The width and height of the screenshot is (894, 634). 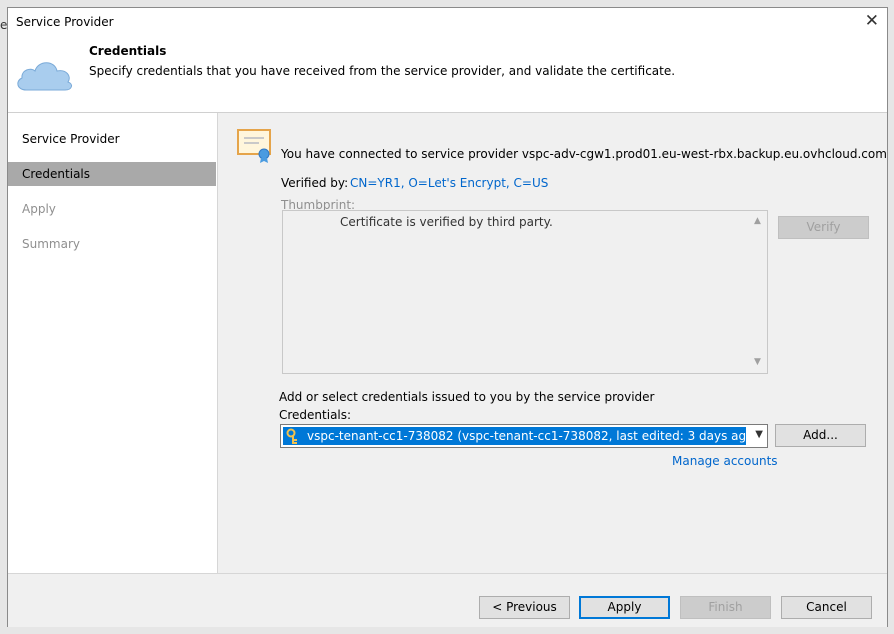 I want to click on sidebar-item-credentials: Credentials, so click(x=112, y=174).